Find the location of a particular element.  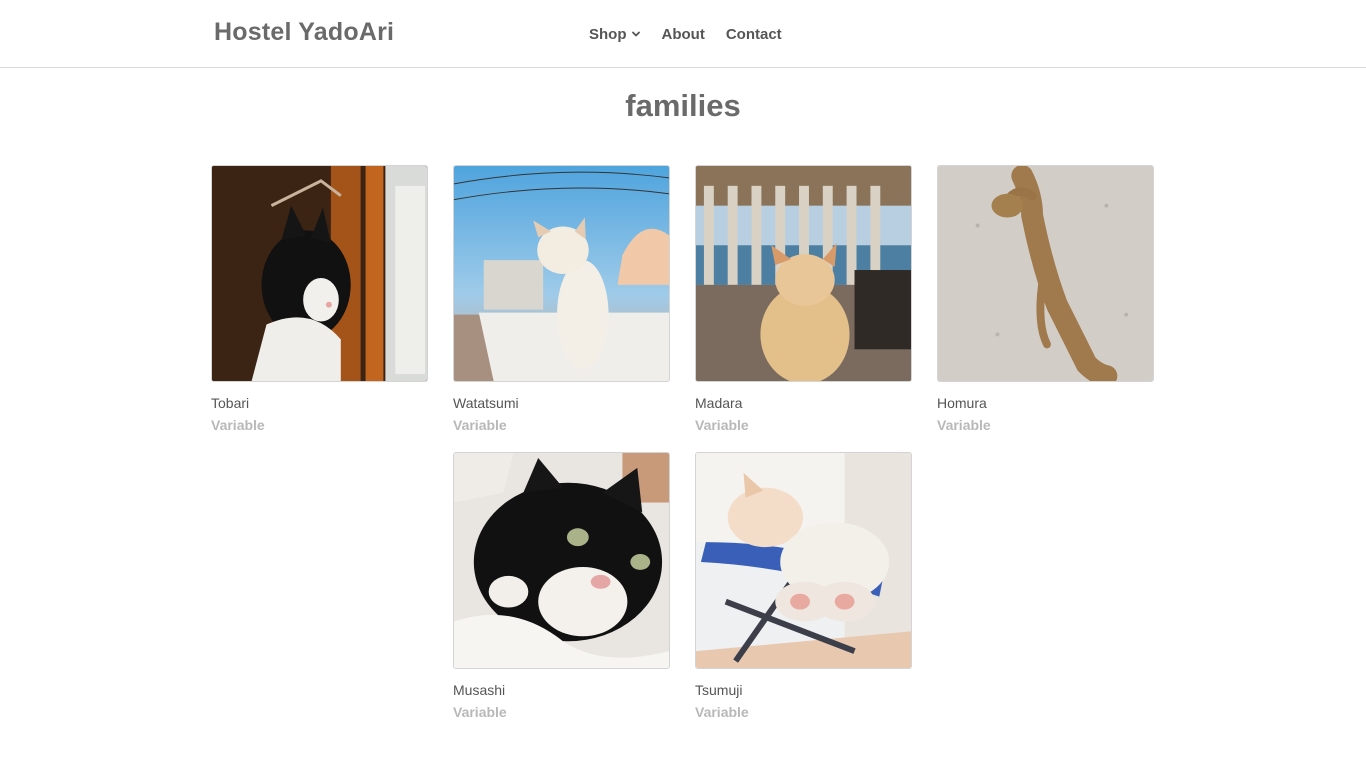

cat-photo-sleeping-kitten is located at coordinates (803, 560).